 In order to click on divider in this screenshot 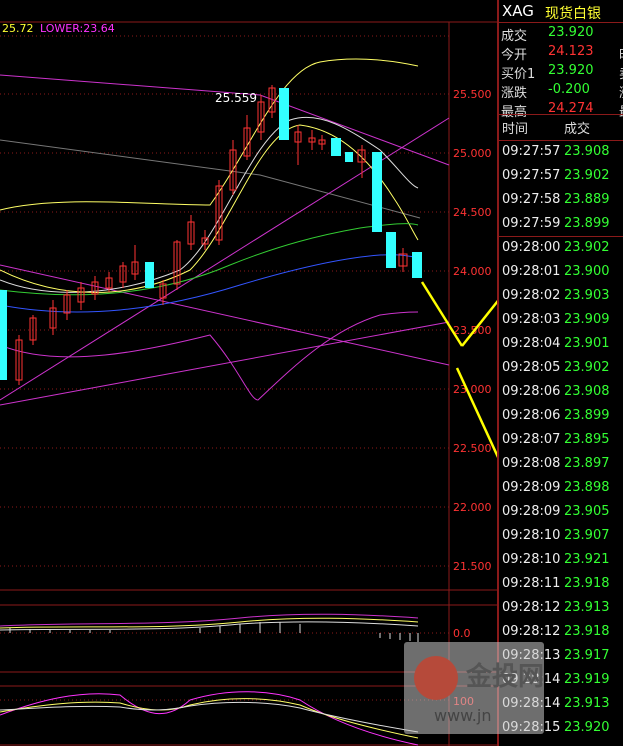, I will do `click(561, 114)`.